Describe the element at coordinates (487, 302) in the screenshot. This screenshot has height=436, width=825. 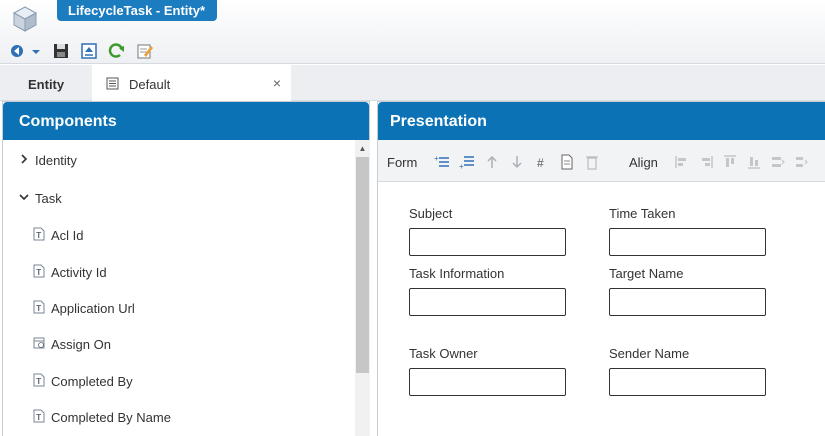
I see `task-information-field` at that location.